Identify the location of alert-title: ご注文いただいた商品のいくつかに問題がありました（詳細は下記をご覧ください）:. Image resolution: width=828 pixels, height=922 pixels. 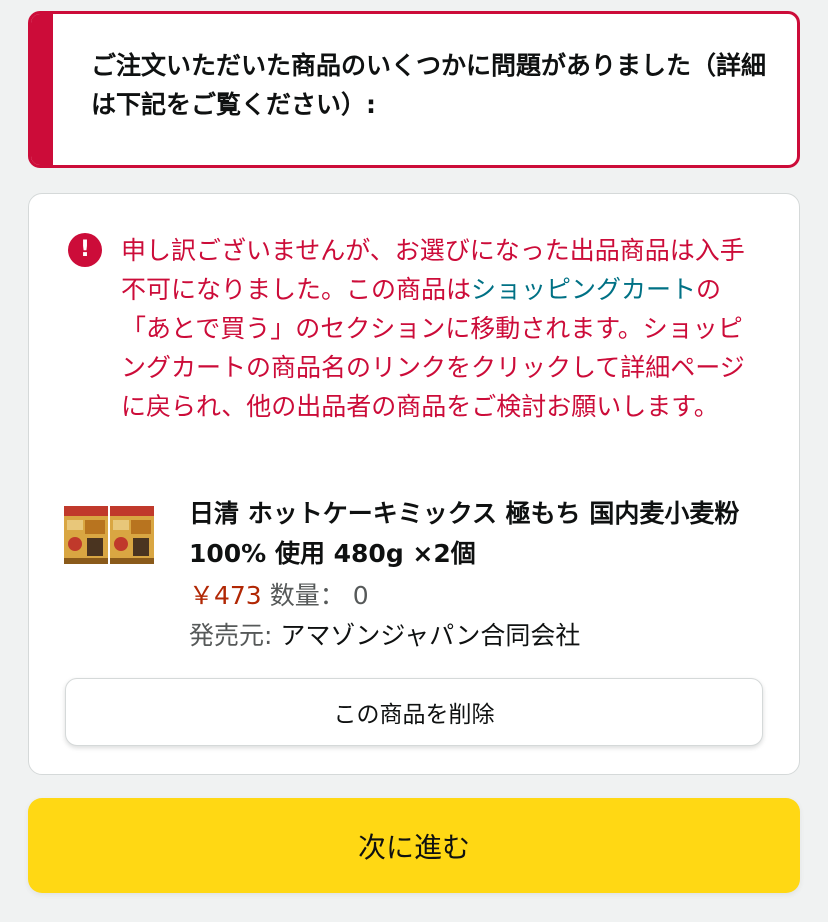
(429, 85).